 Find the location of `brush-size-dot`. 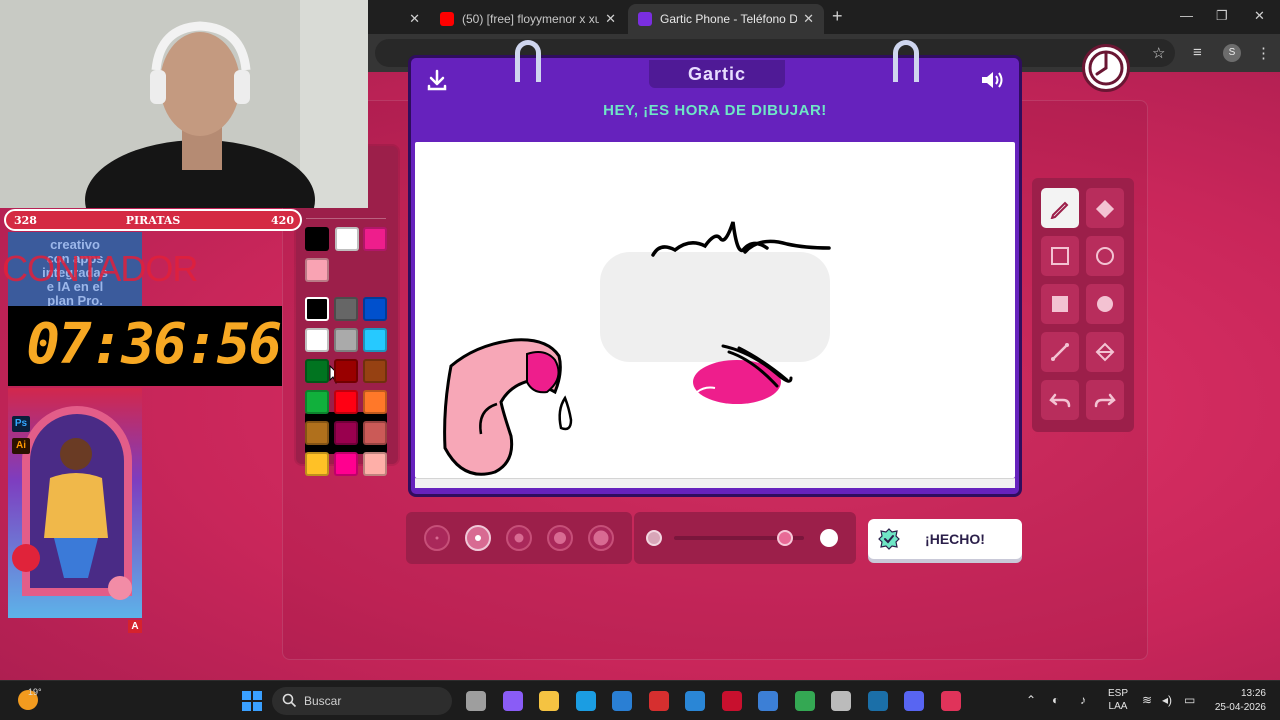

brush-size-dot is located at coordinates (437, 538).